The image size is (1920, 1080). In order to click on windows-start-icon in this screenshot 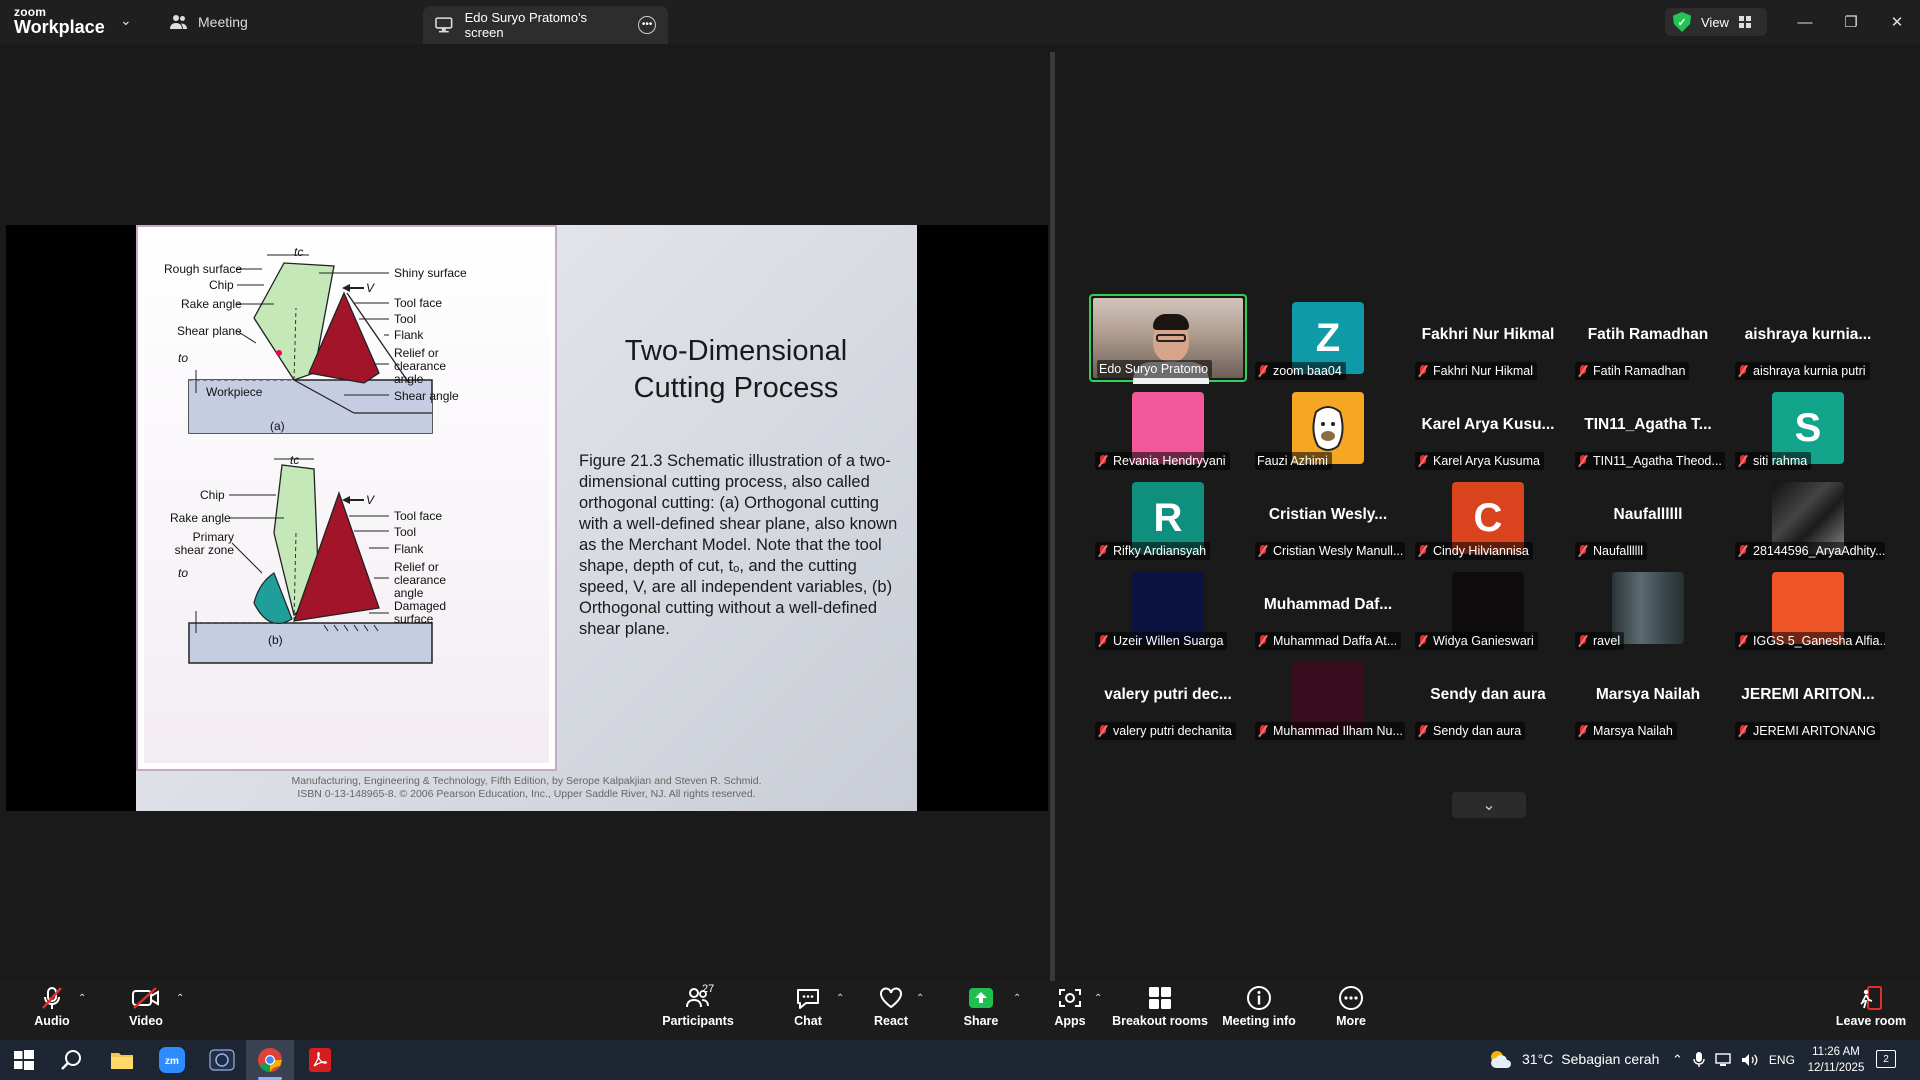, I will do `click(24, 1060)`.